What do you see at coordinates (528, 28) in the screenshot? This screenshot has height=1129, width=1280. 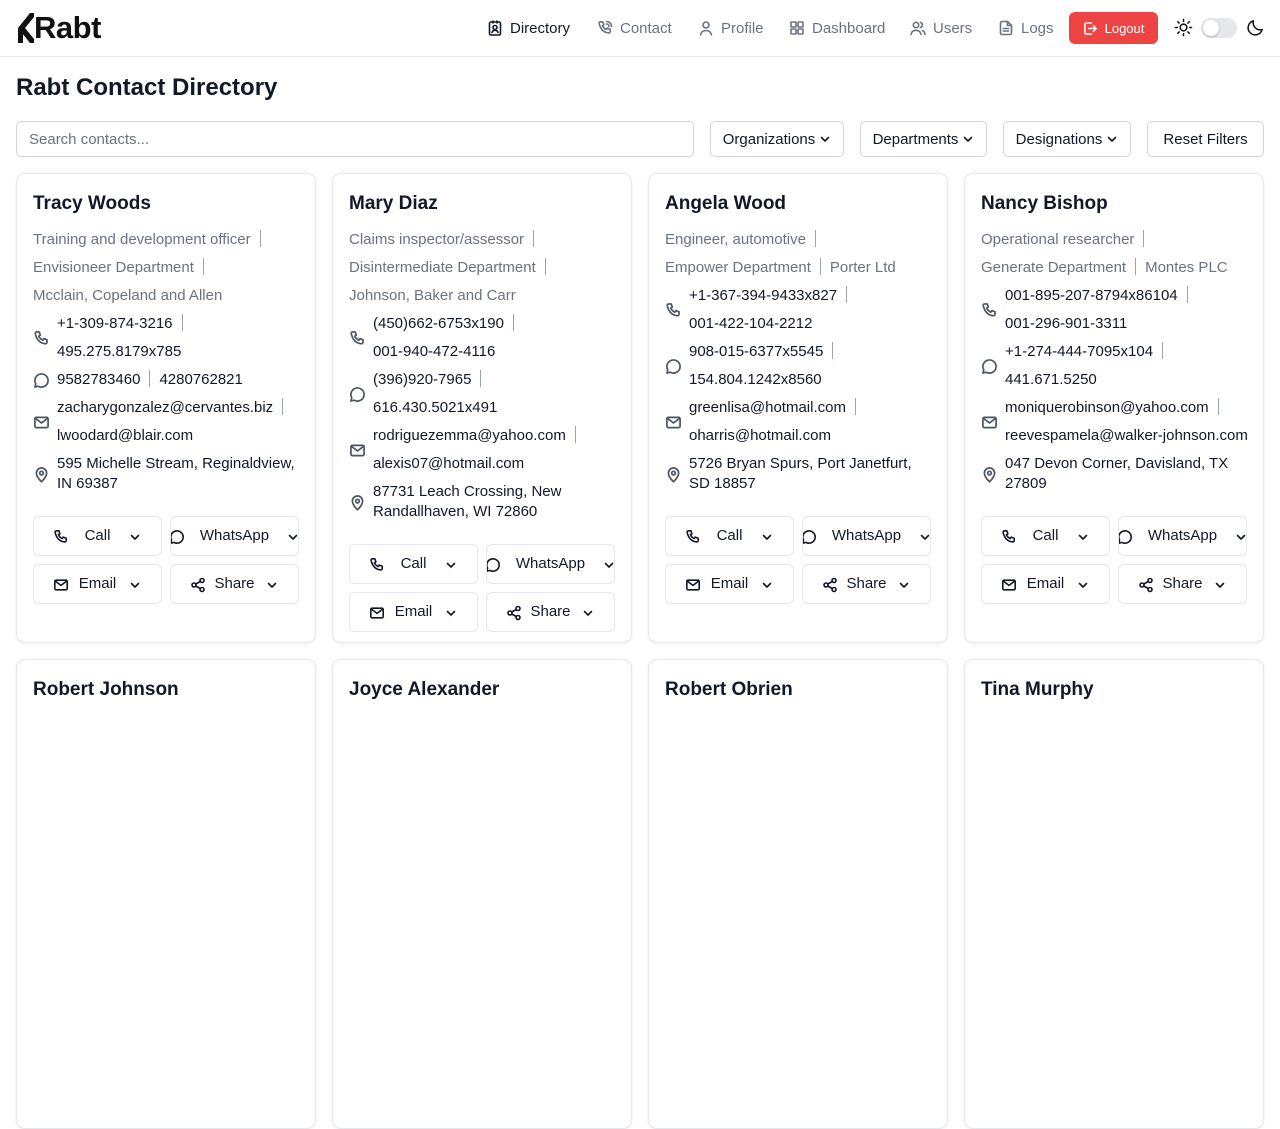 I see `nav-directory: Directory` at bounding box center [528, 28].